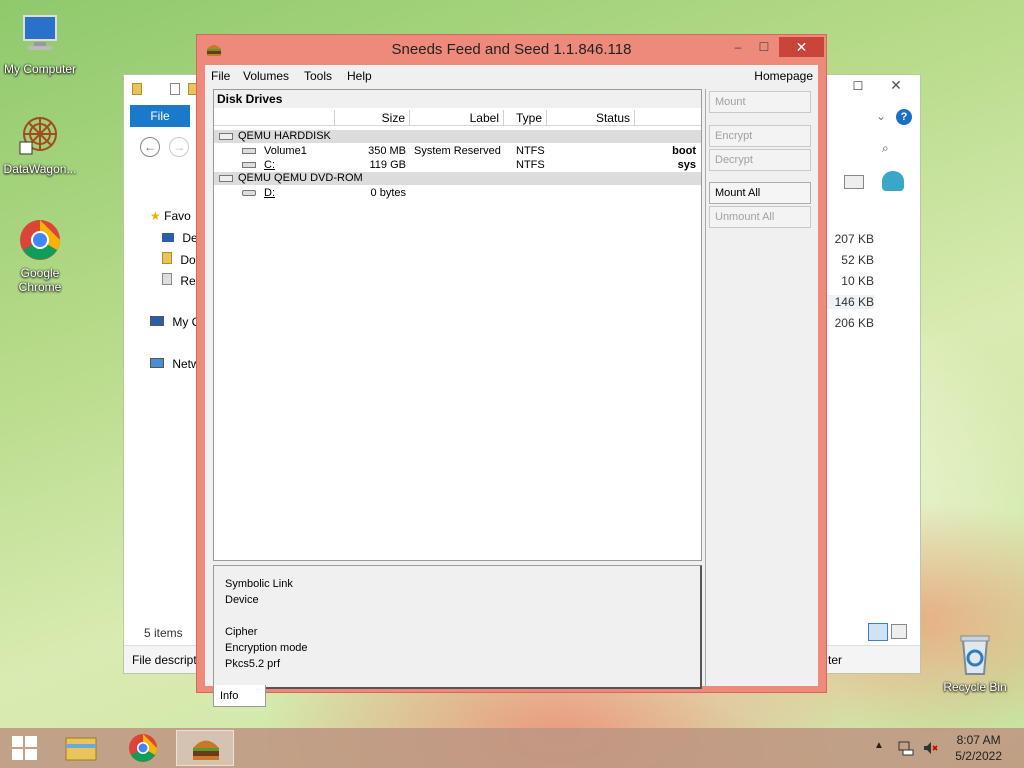  What do you see at coordinates (975, 654) in the screenshot?
I see `recycle-bin-icon` at bounding box center [975, 654].